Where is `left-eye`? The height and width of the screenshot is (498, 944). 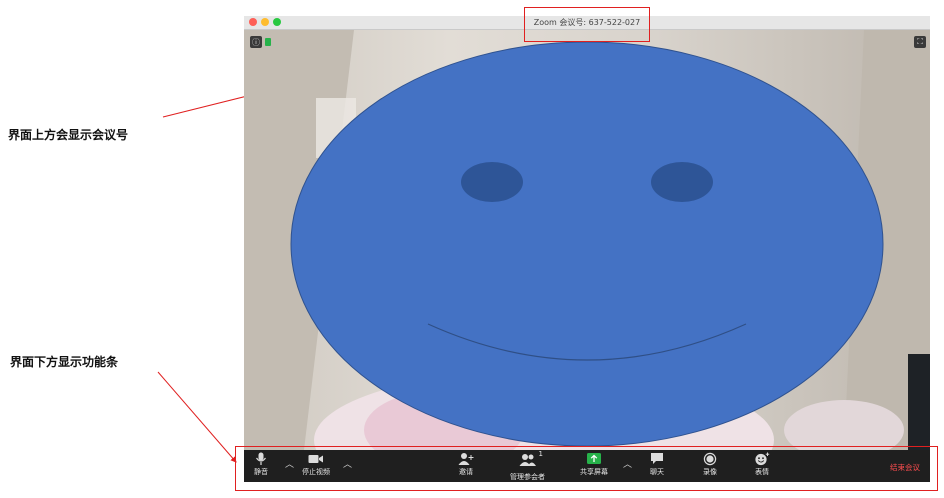 left-eye is located at coordinates (492, 182).